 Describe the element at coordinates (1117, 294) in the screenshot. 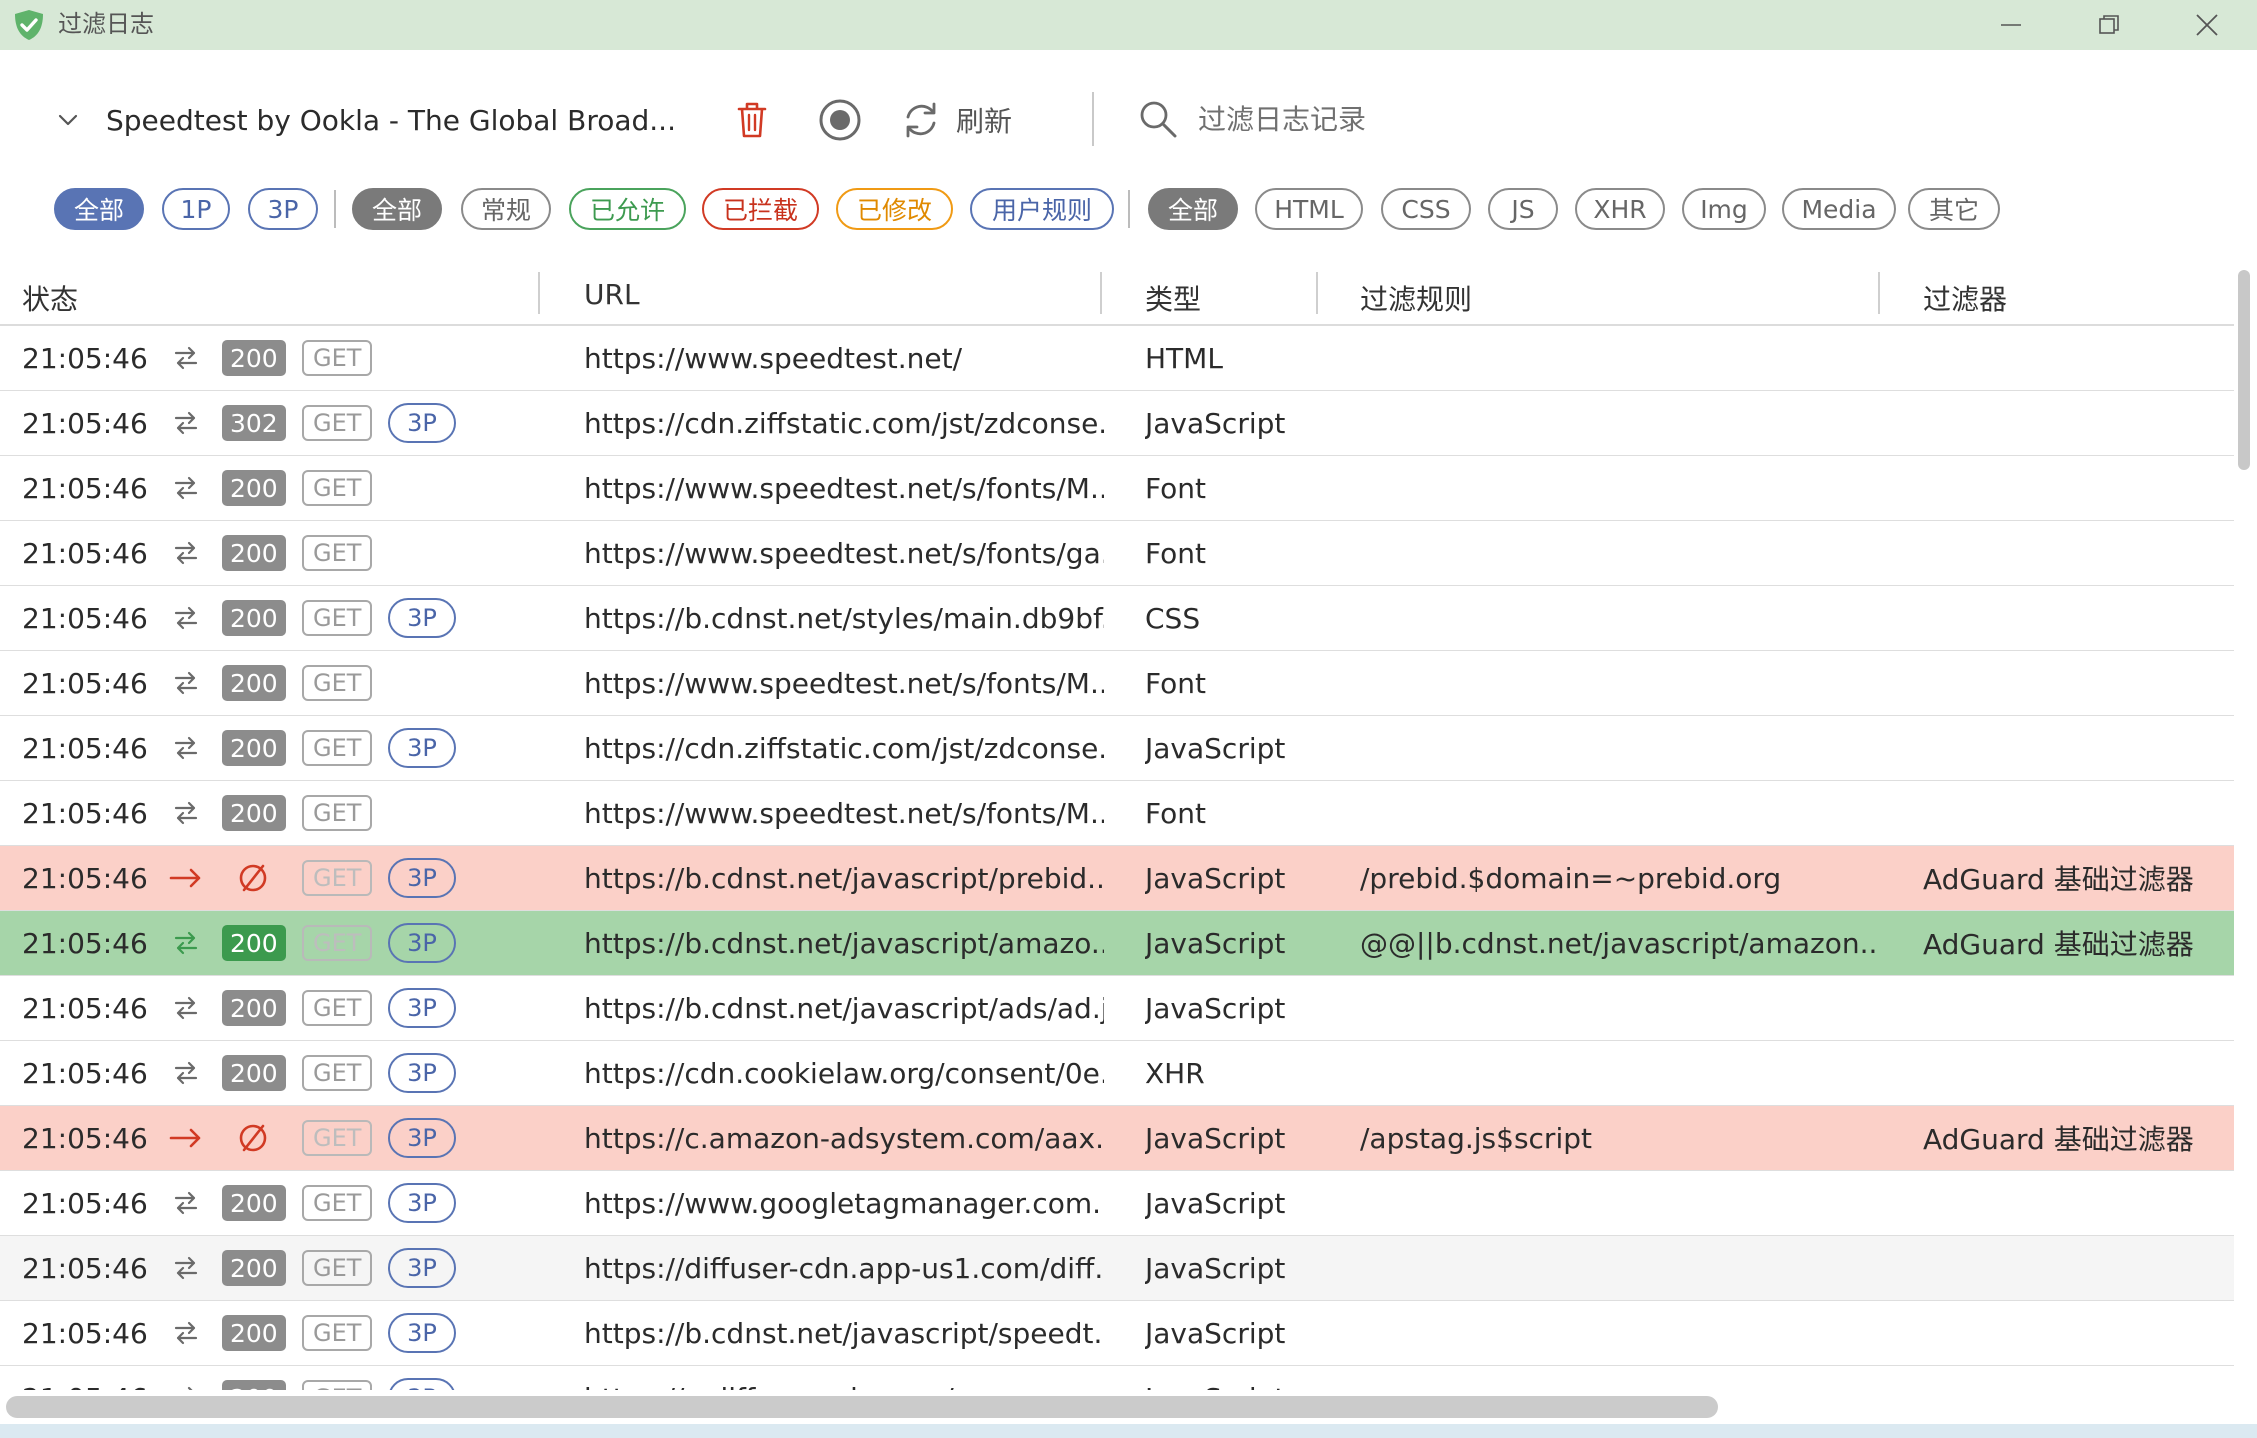

I see `table-header: 状态 URL 类型 过滤规则 过滤器` at that location.